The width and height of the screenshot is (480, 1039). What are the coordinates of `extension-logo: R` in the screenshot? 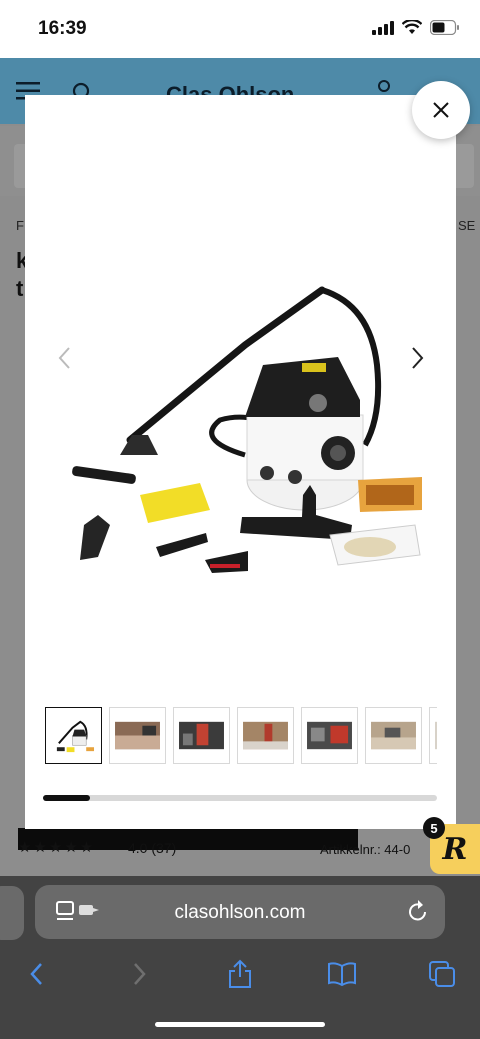 It's located at (455, 849).